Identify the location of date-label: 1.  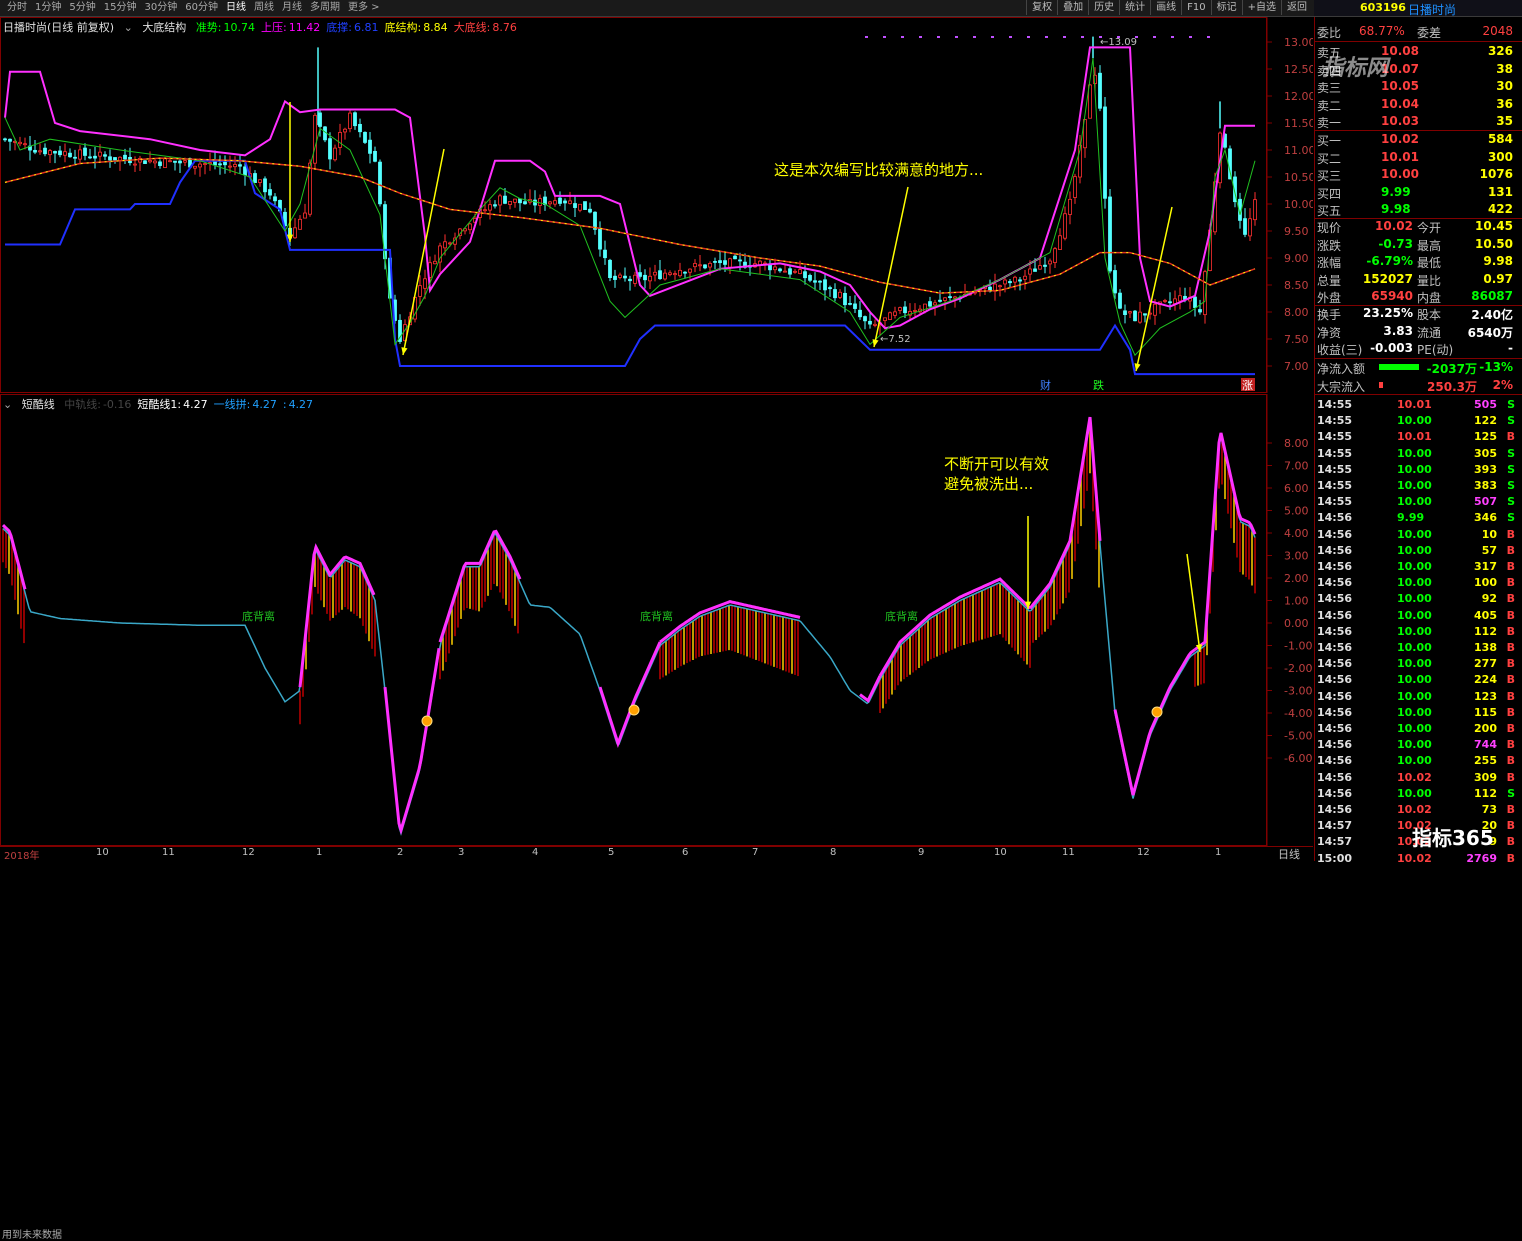
(1218, 852).